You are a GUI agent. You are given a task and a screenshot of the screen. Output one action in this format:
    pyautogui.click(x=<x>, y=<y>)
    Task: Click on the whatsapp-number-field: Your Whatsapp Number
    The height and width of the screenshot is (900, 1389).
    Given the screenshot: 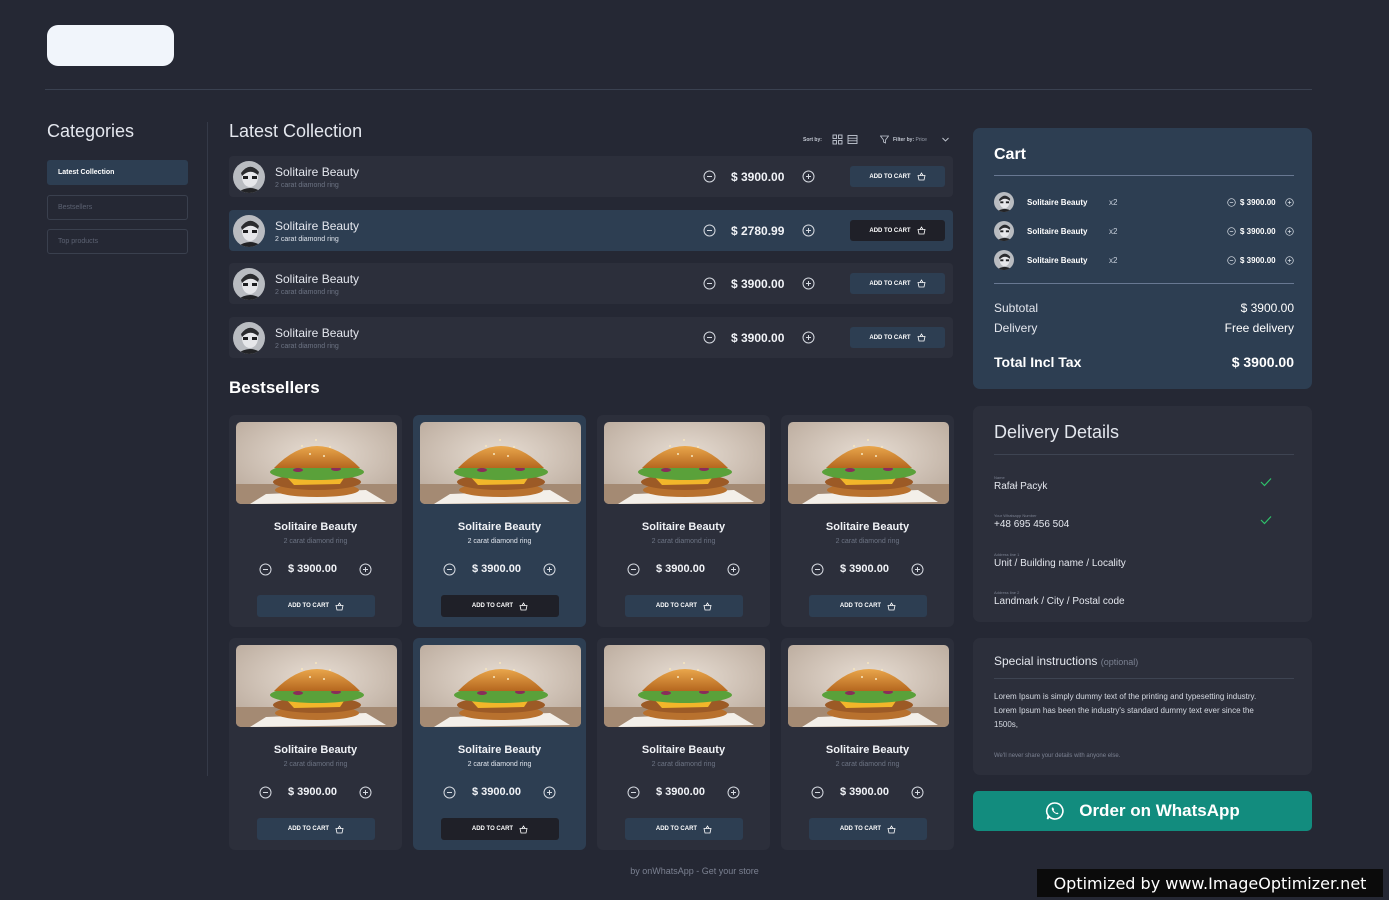 What is the action you would take?
    pyautogui.click(x=1144, y=525)
    